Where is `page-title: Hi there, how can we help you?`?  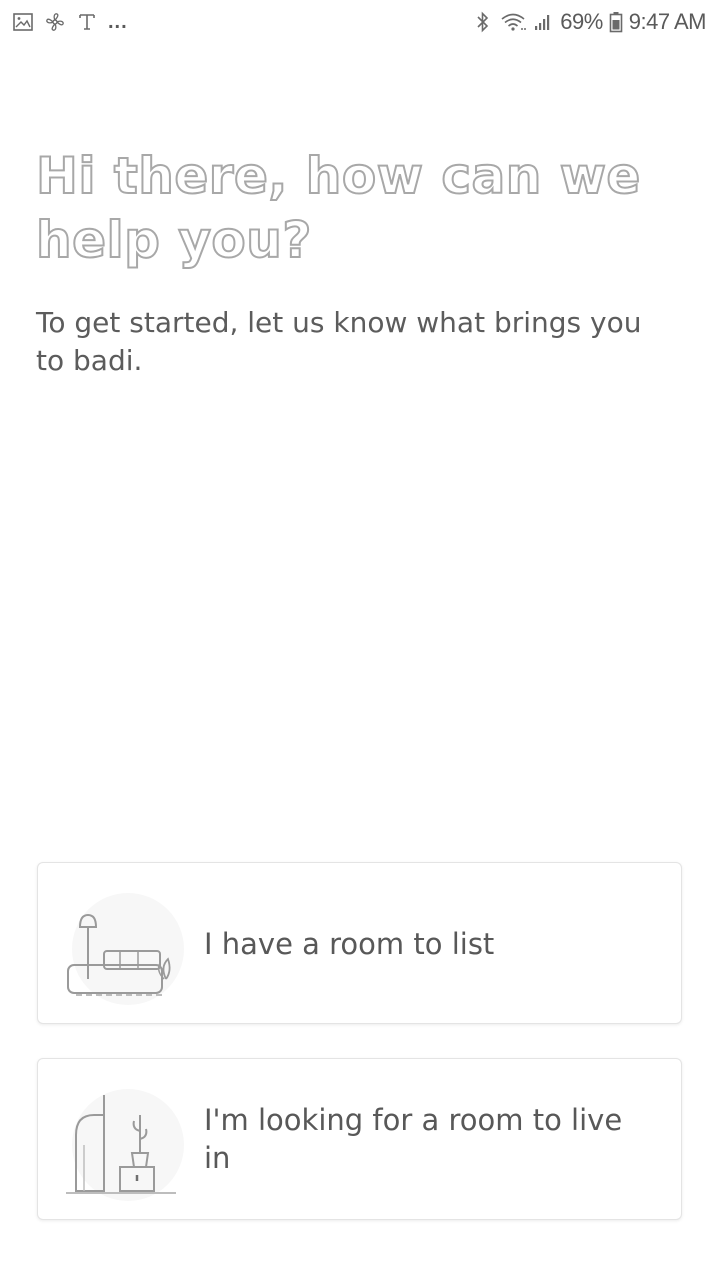
page-title: Hi there, how can we help you? is located at coordinates (338, 208).